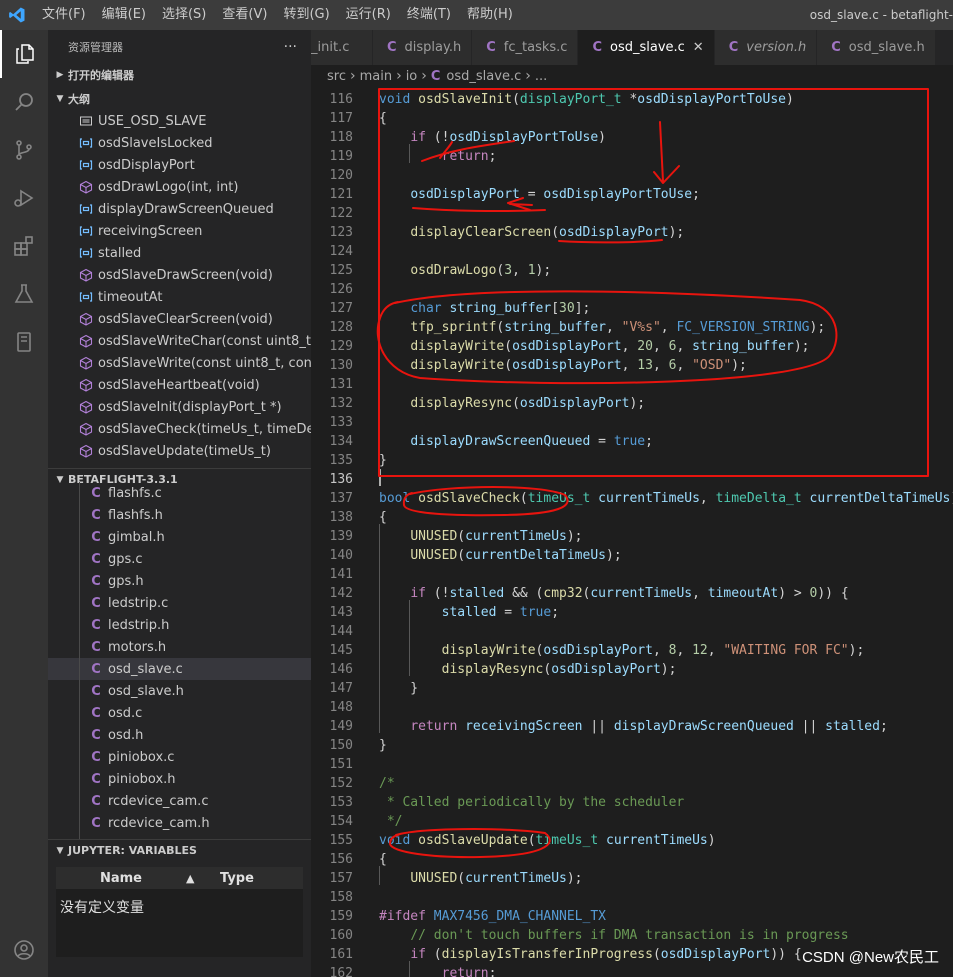 Image resolution: width=953 pixels, height=977 pixels. What do you see at coordinates (490, 15) in the screenshot?
I see `menu-item: 帮助(H)` at bounding box center [490, 15].